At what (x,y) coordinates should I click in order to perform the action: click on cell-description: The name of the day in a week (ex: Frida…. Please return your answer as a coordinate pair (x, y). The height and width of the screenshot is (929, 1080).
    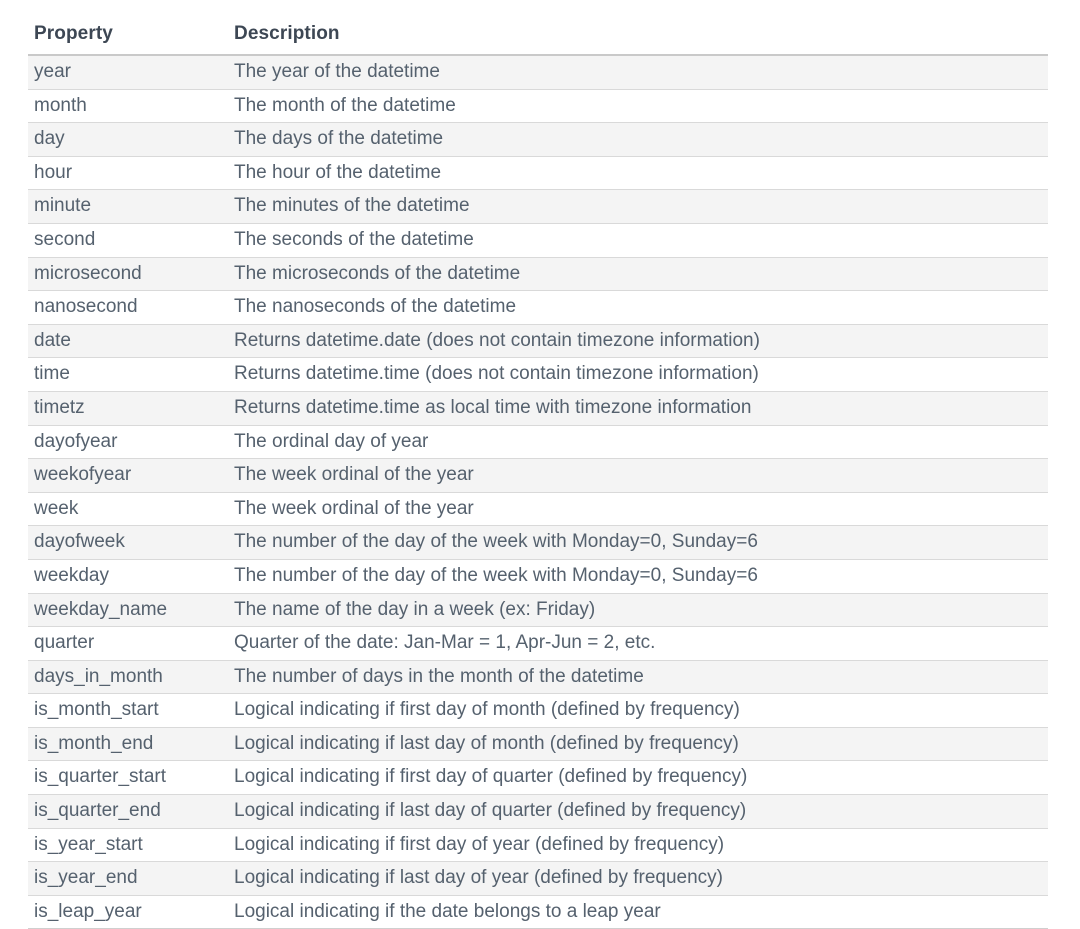
    Looking at the image, I should click on (638, 610).